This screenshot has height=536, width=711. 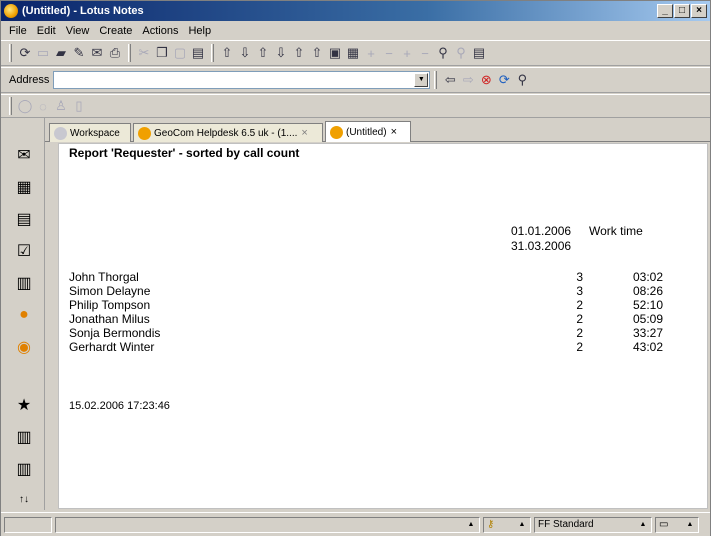 I want to click on paste-icon: ▢, so click(x=180, y=53).